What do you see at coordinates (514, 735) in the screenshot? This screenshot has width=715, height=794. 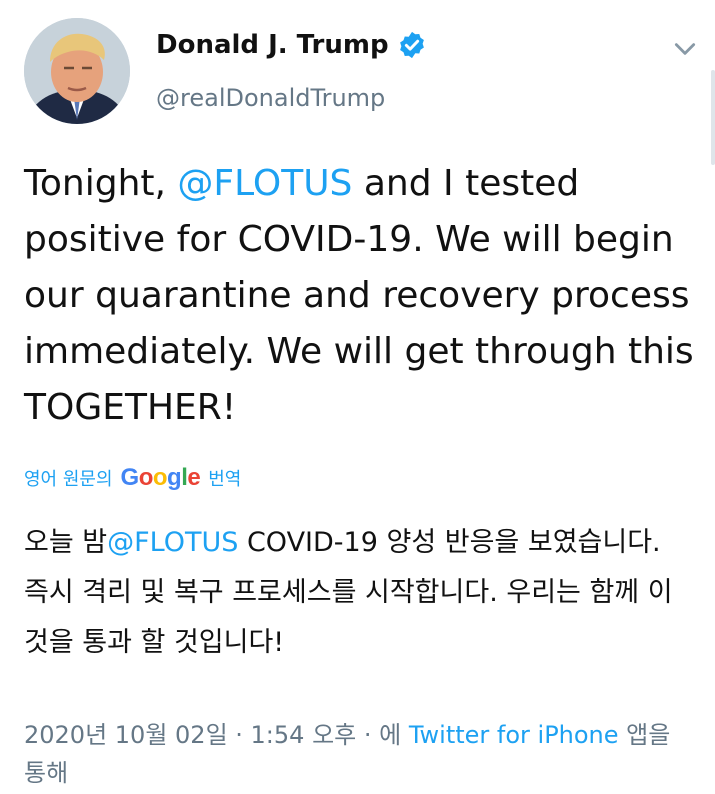 I see `source-link: Twitter for iPhone` at bounding box center [514, 735].